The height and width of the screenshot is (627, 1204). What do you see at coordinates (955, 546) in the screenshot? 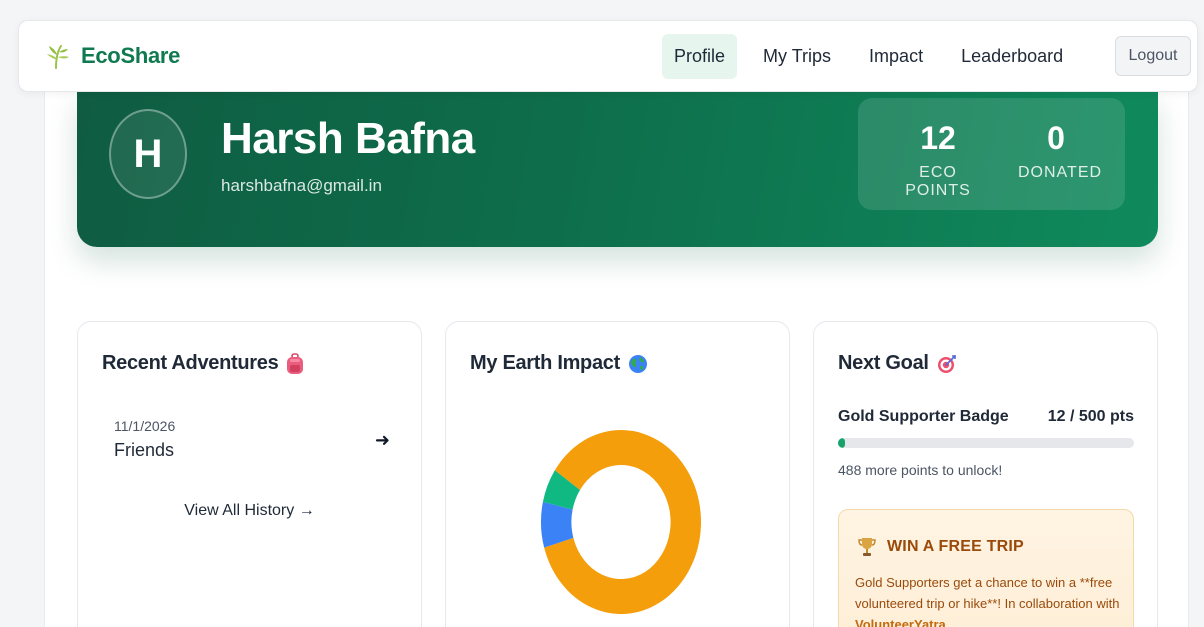
I see `promo-heading: WIN A FREE TRIP` at bounding box center [955, 546].